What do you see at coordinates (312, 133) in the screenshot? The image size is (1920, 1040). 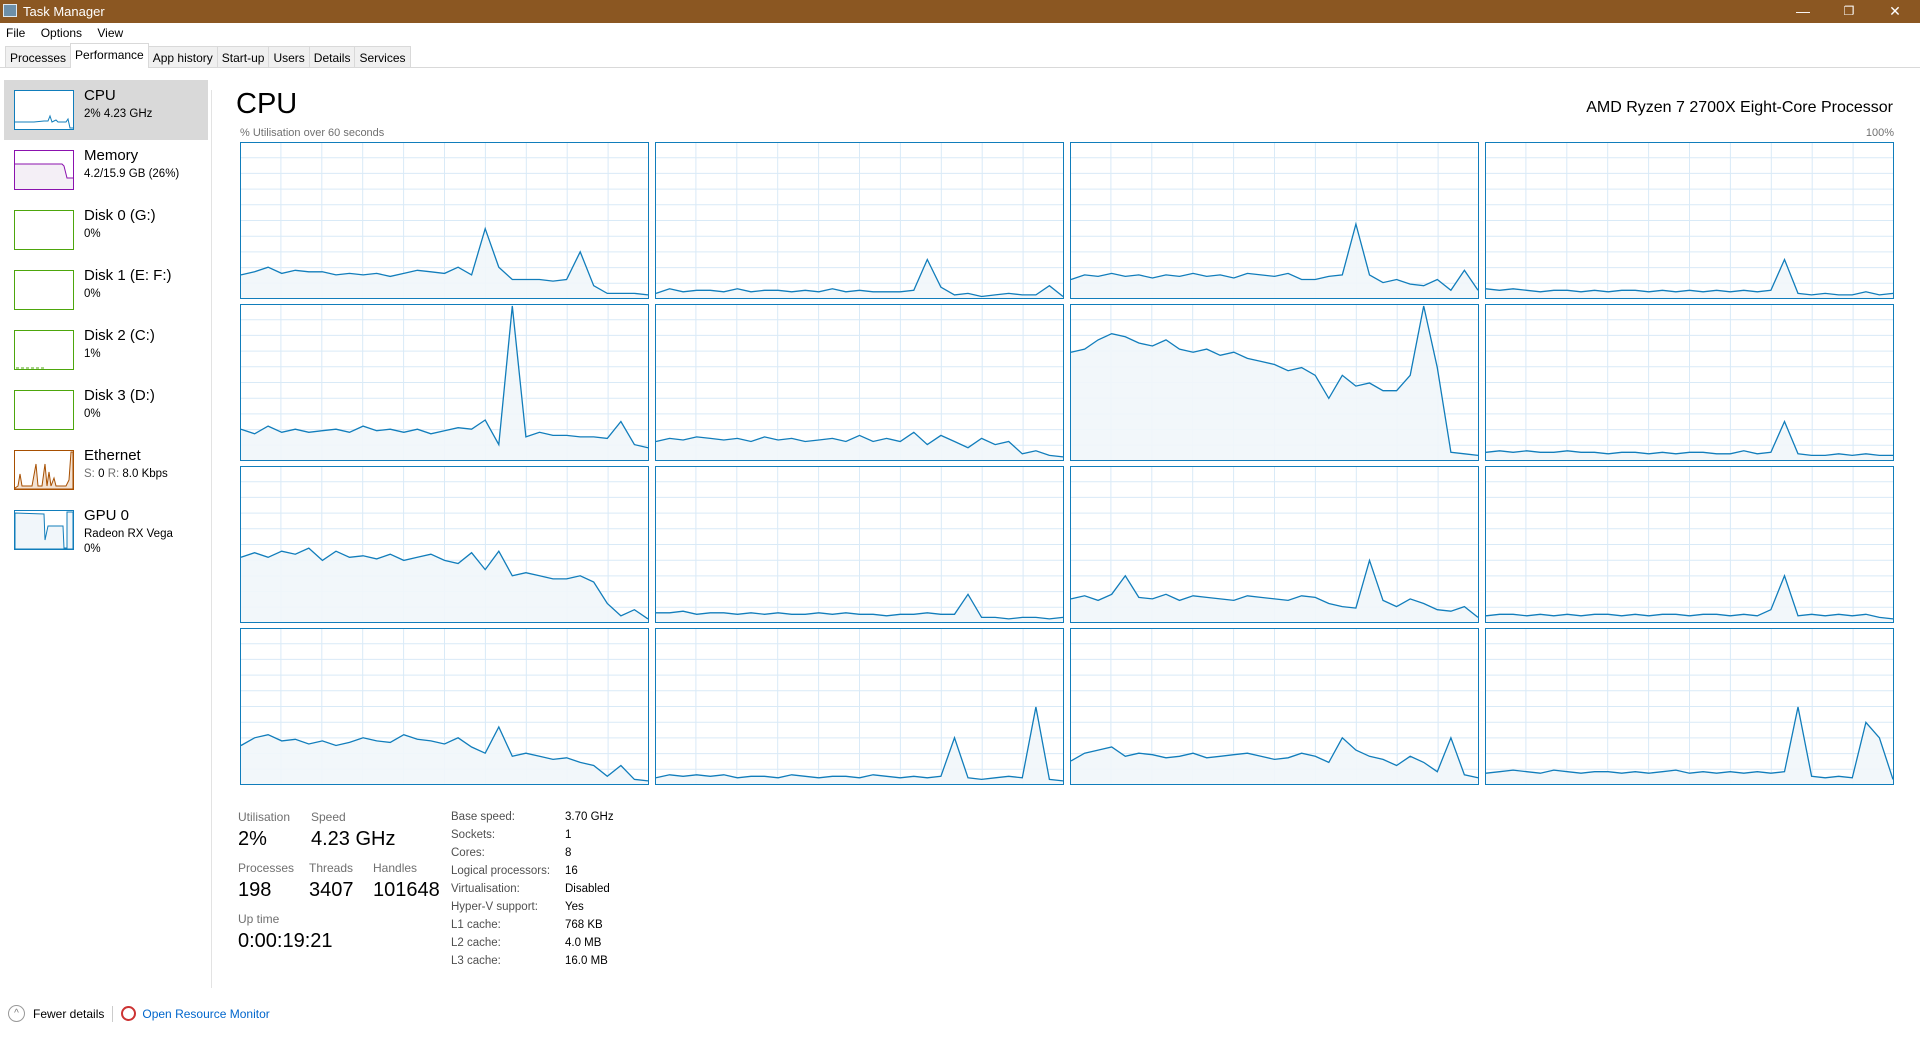 I see `graph-caption: % Utilisation over 60 seconds` at bounding box center [312, 133].